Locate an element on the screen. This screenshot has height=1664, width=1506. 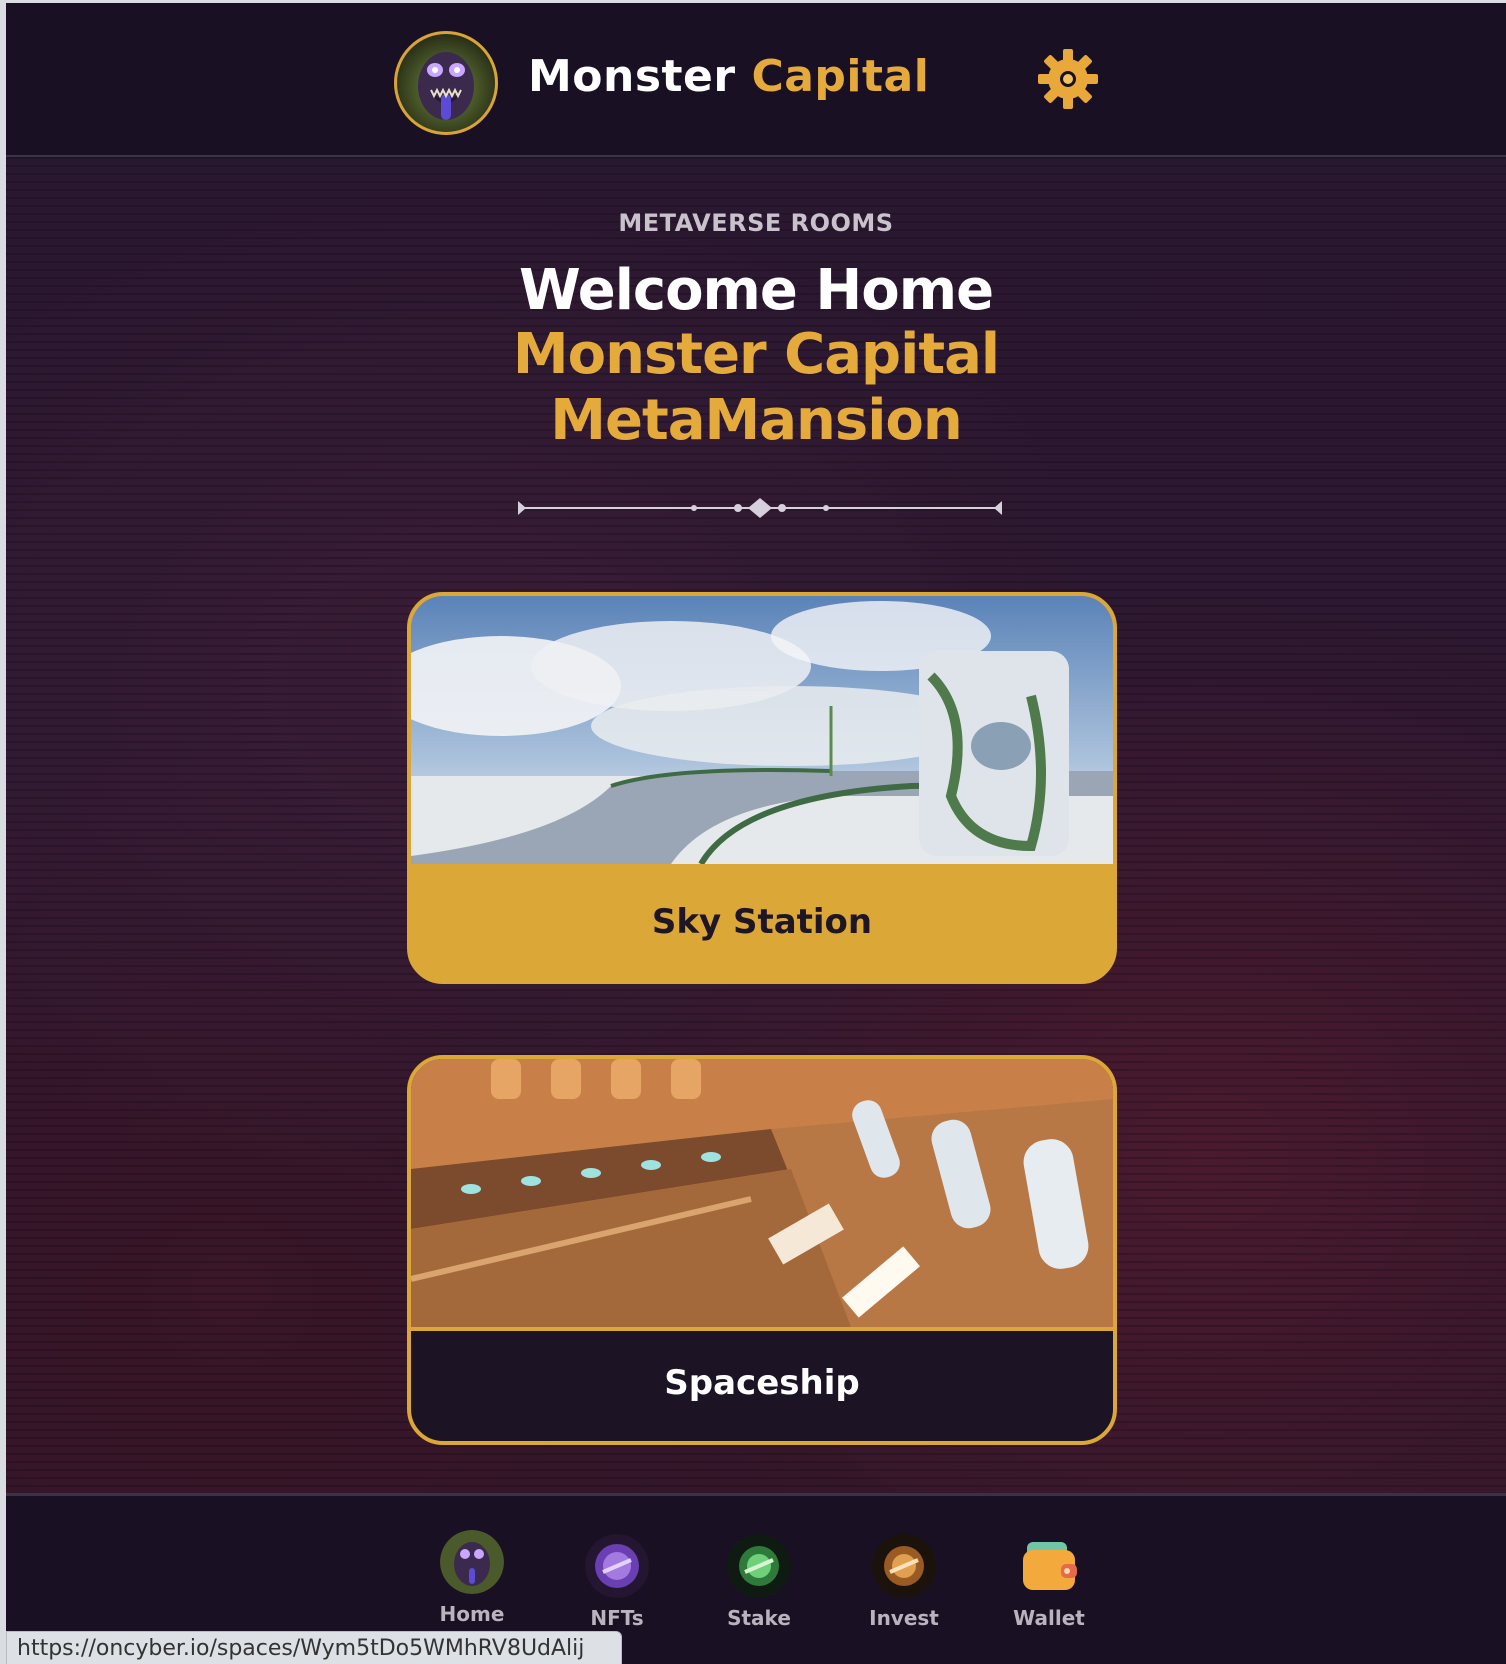
room-label-spaceship: Spaceship is located at coordinates (762, 1383).